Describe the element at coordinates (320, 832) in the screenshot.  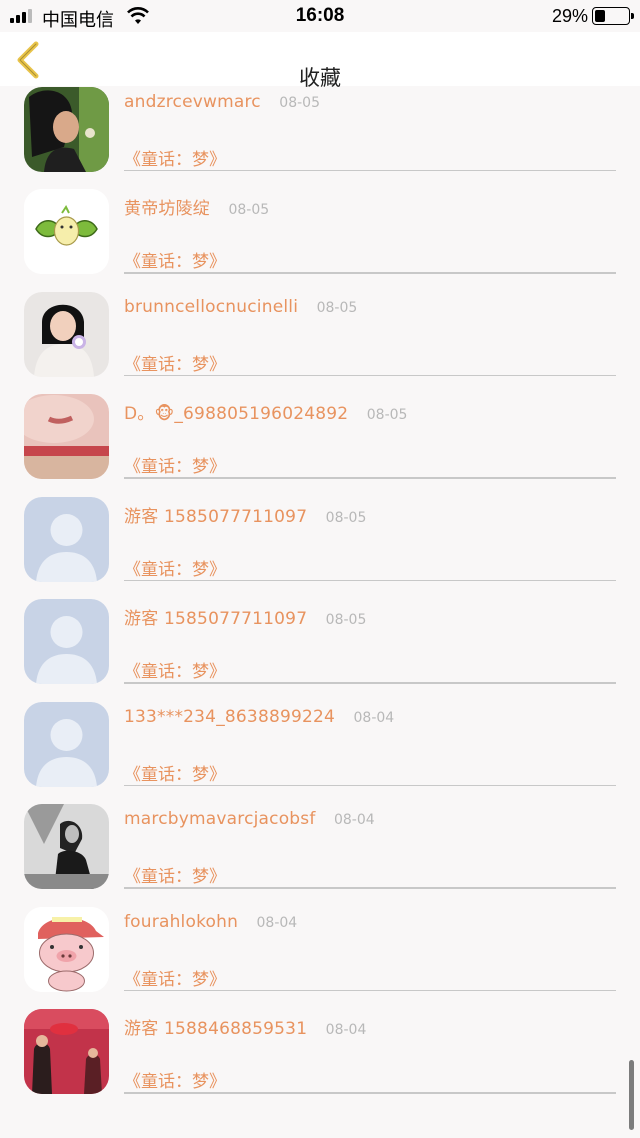
I see `list-item: marcbymavarcjacobsf 08-04 《童话：梦》` at that location.